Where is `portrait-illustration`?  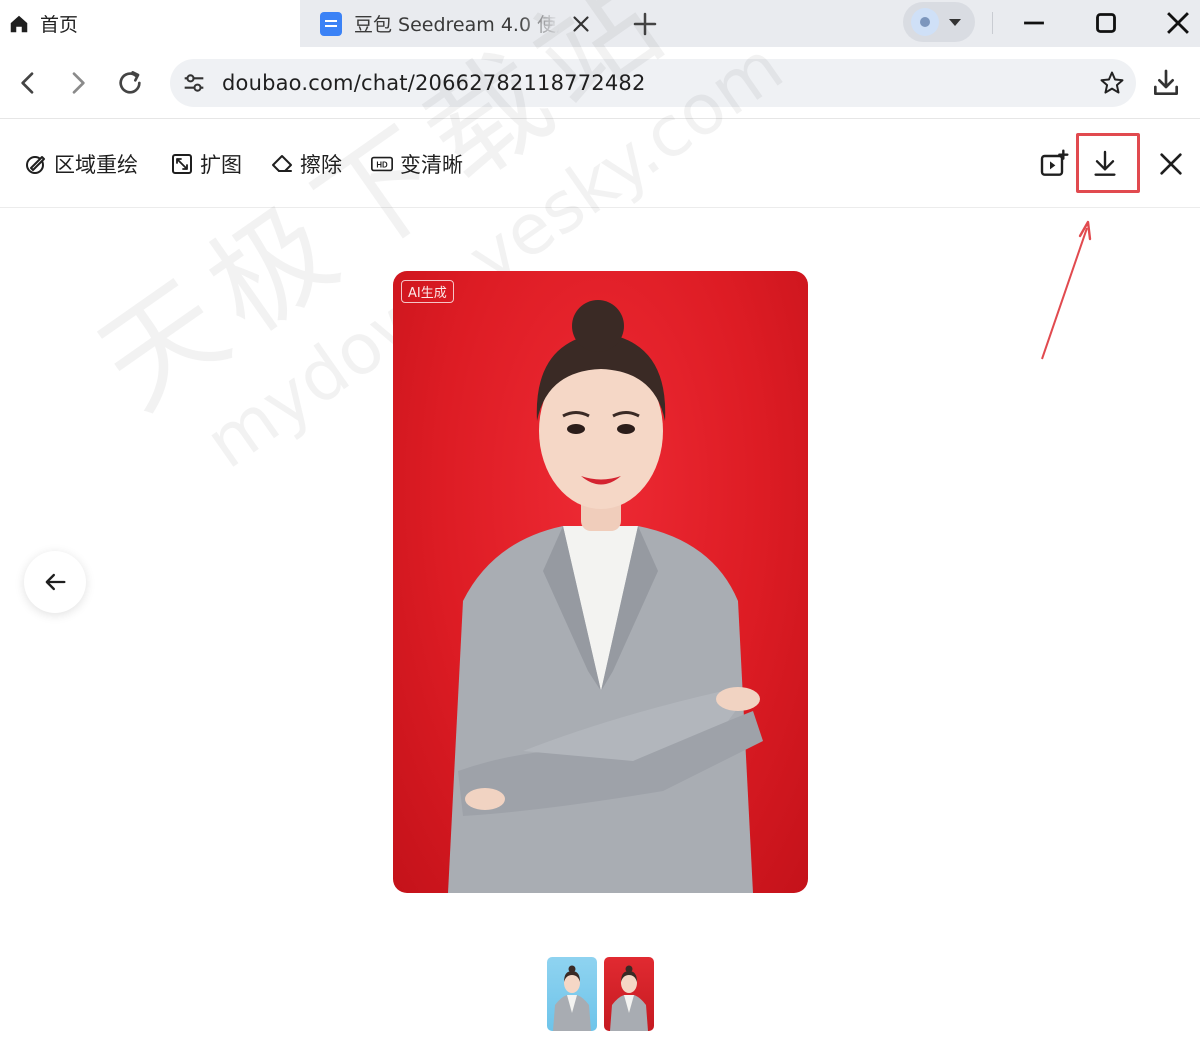 portrait-illustration is located at coordinates (605, 596).